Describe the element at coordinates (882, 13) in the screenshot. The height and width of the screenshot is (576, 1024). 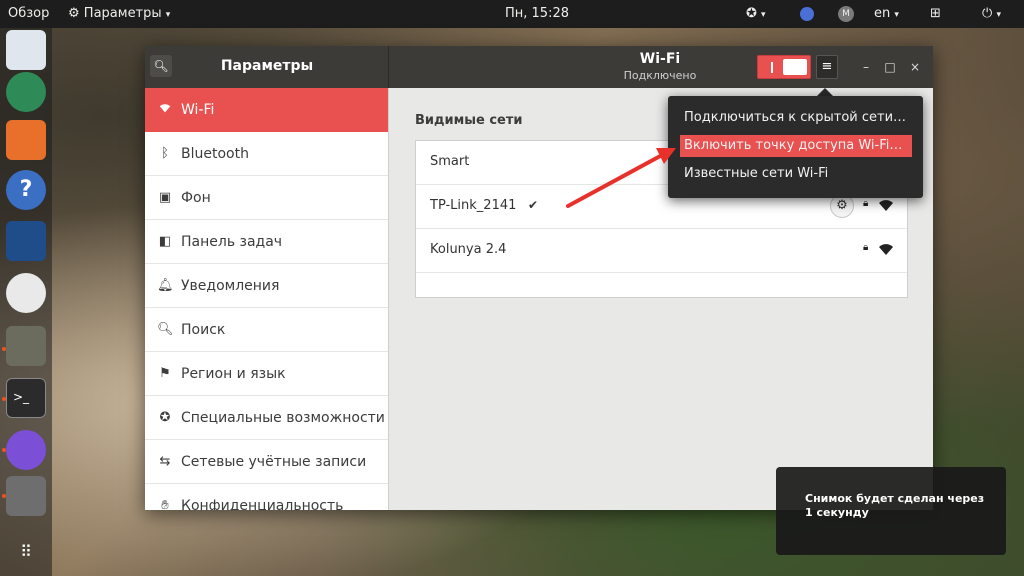
I see `keyboard-layout-label: en` at that location.